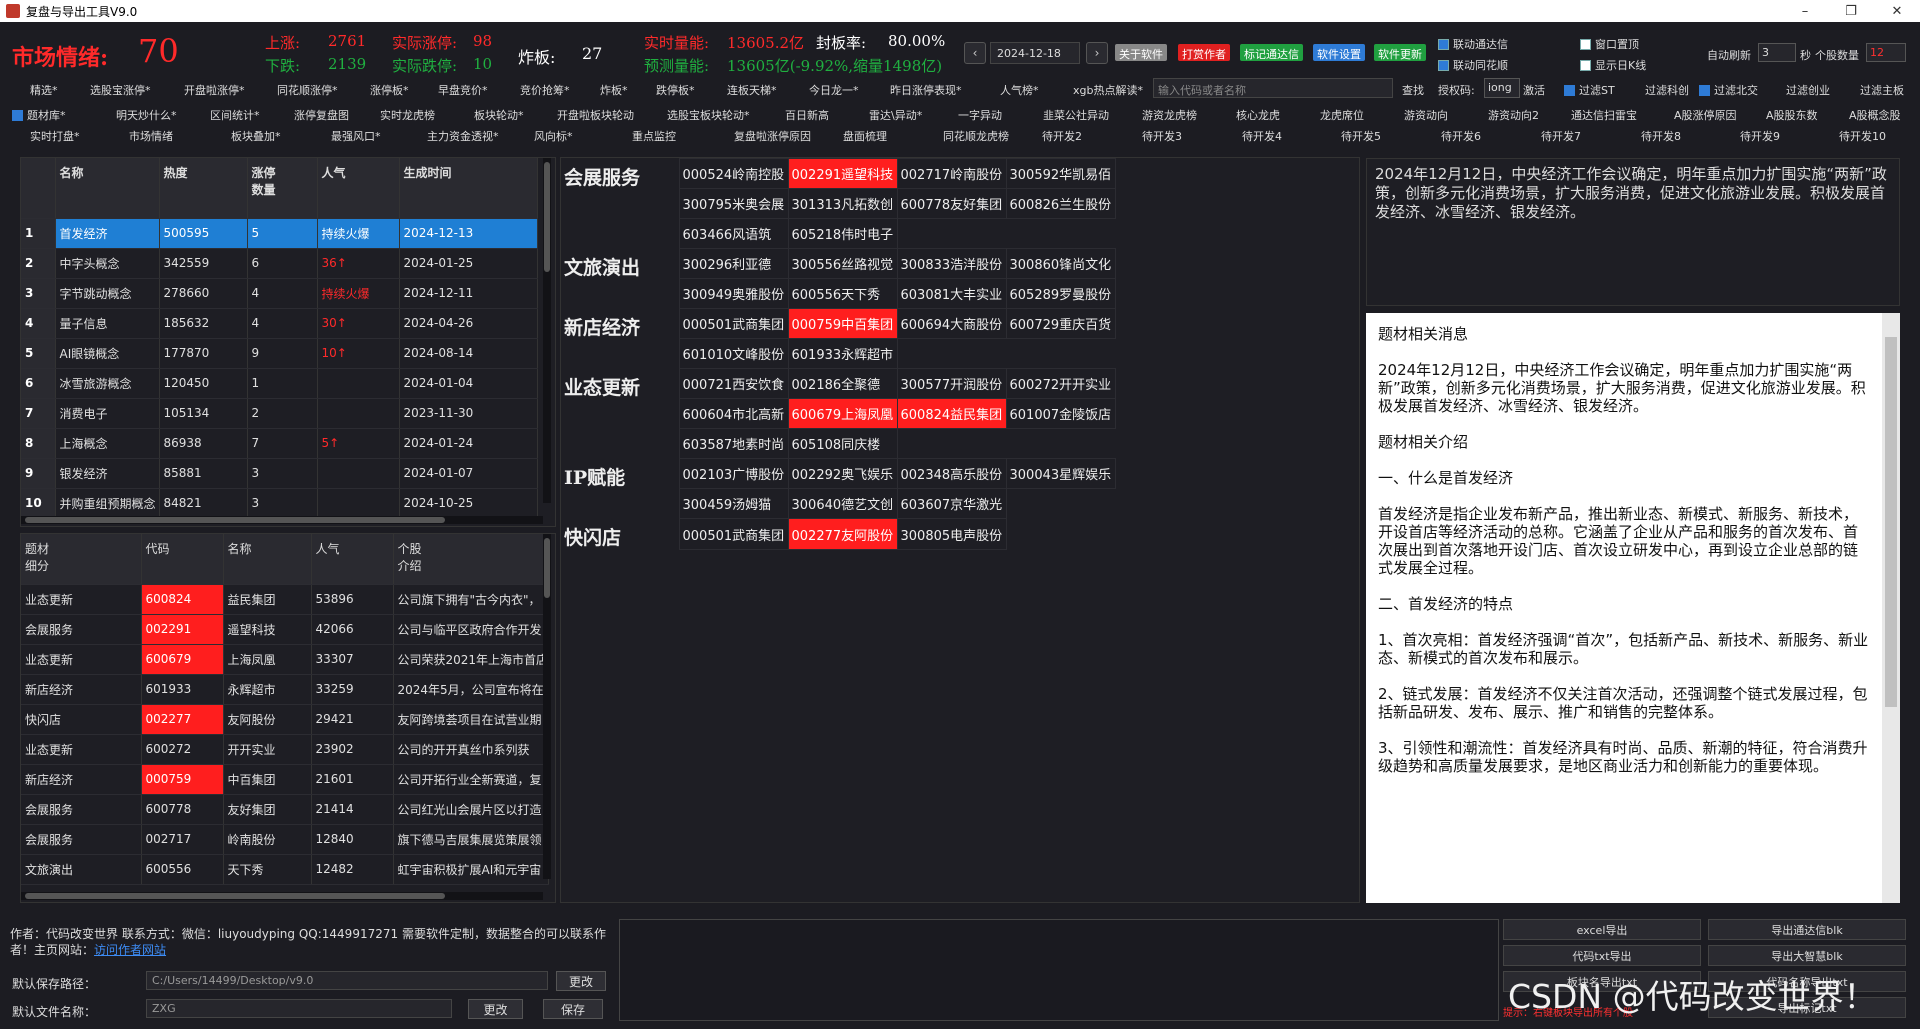  Describe the element at coordinates (285, 599) in the screenshot. I see `table-row: 业态更新 600824 益民集团 53896 公司旗下拥有"古今内衣"，` at that location.